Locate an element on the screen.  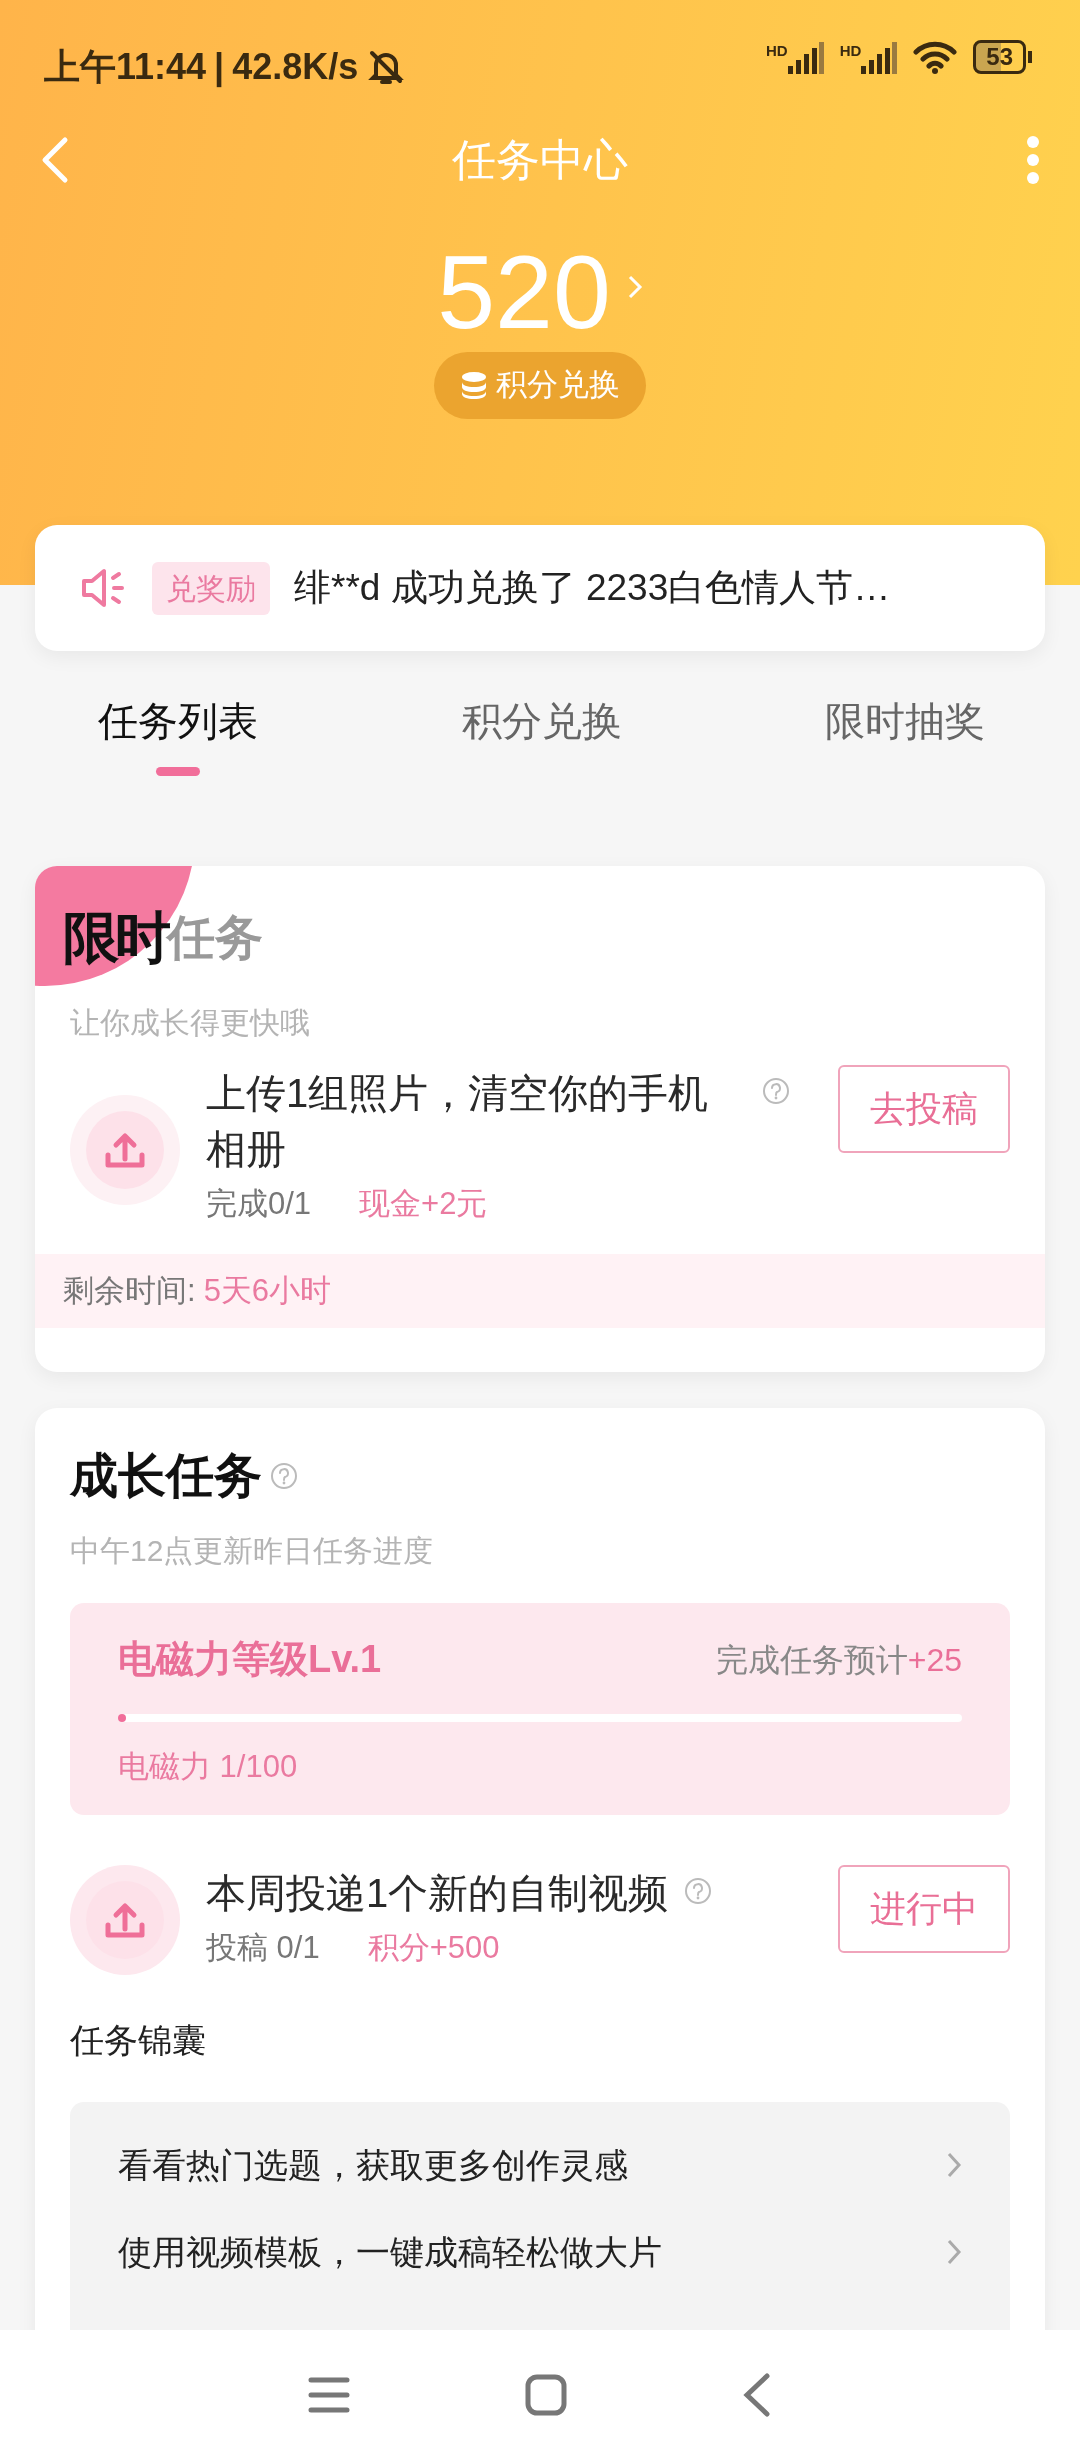
level-name: 电磁力等级Lv.1 is located at coordinates (250, 1659).